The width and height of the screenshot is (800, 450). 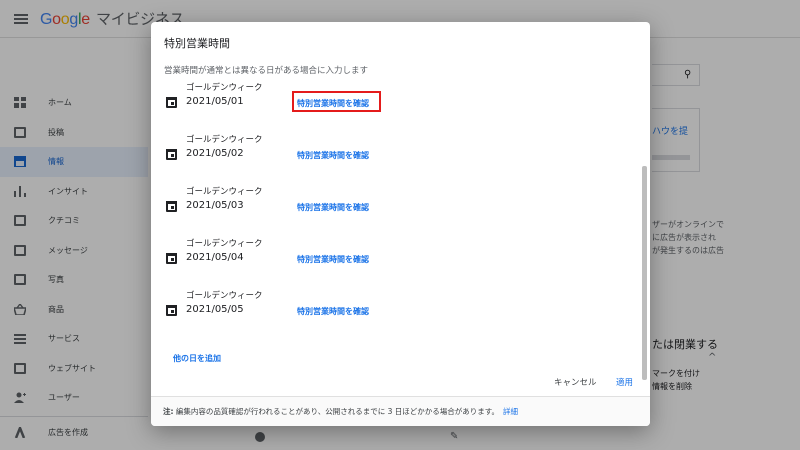 What do you see at coordinates (215, 205) in the screenshot?
I see `entry-date: 2021/05/03` at bounding box center [215, 205].